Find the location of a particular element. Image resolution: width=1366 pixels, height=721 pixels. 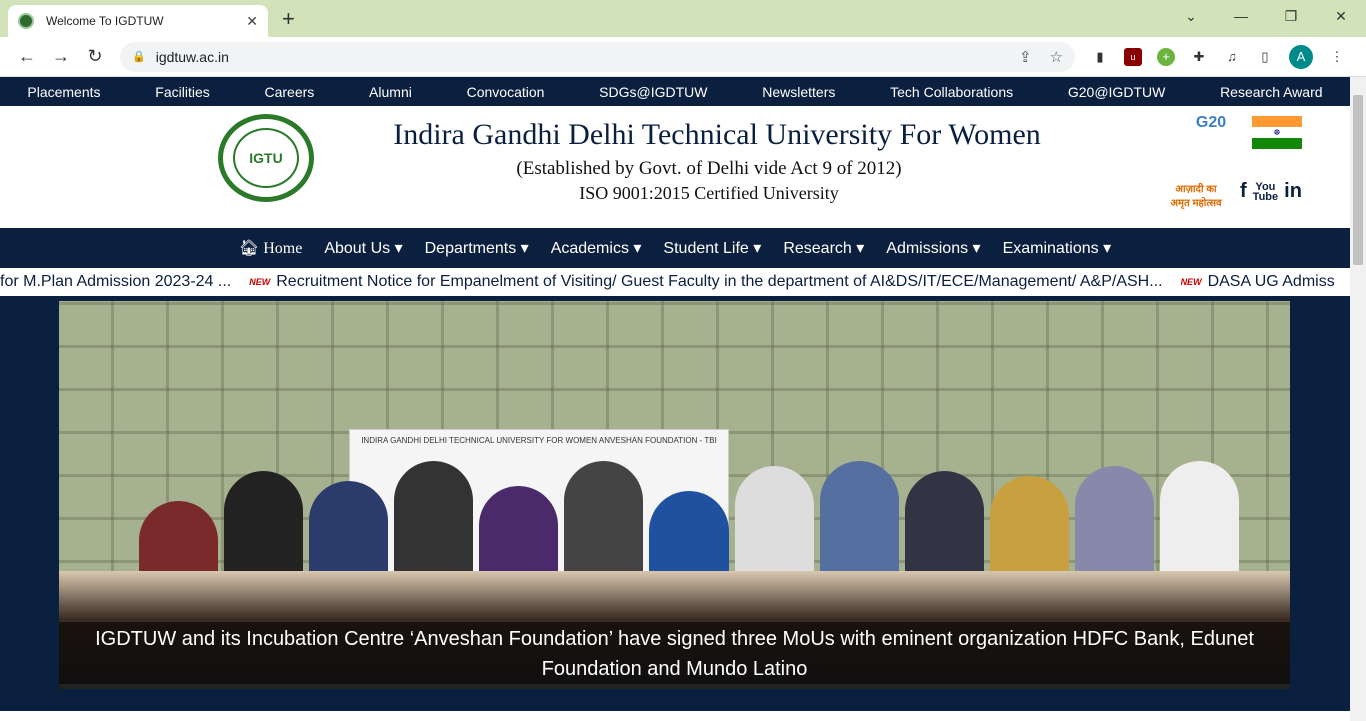

nav-newsletters: Newsletters is located at coordinates (798, 92).